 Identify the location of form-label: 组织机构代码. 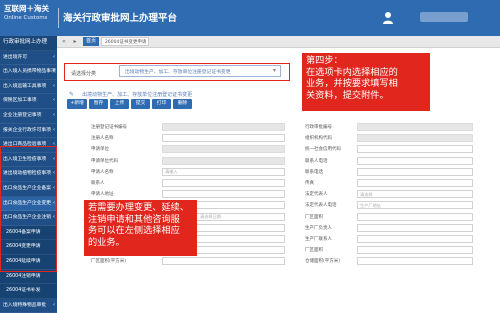
(318, 139).